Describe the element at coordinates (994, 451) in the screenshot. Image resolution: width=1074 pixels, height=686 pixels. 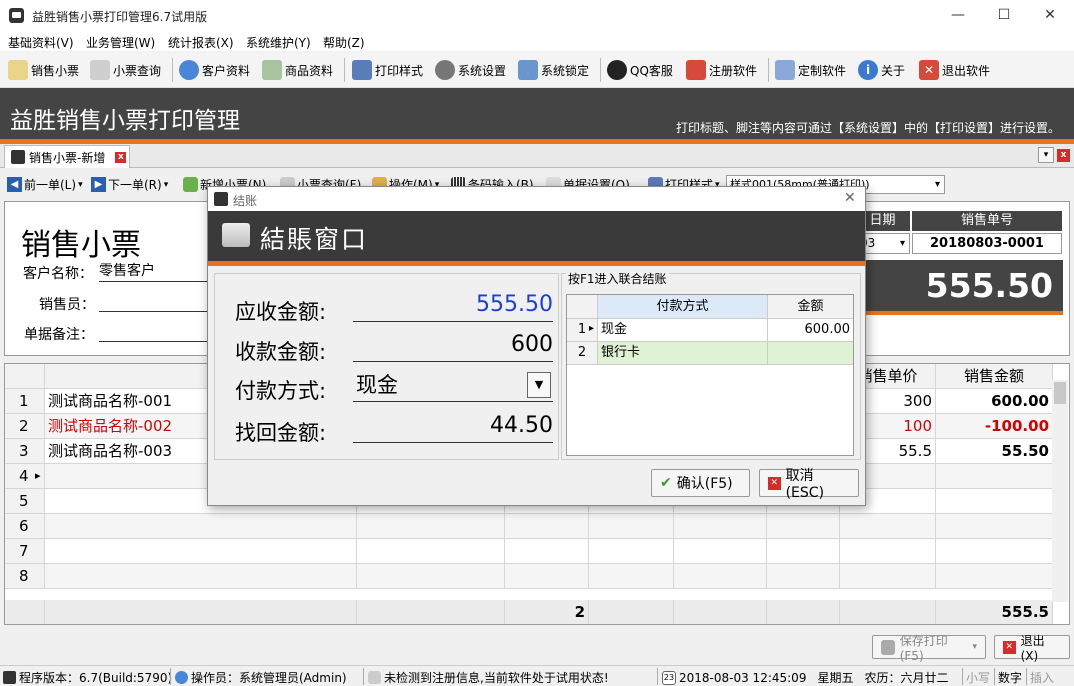
I see `item-amount-cell: 55.50` at that location.